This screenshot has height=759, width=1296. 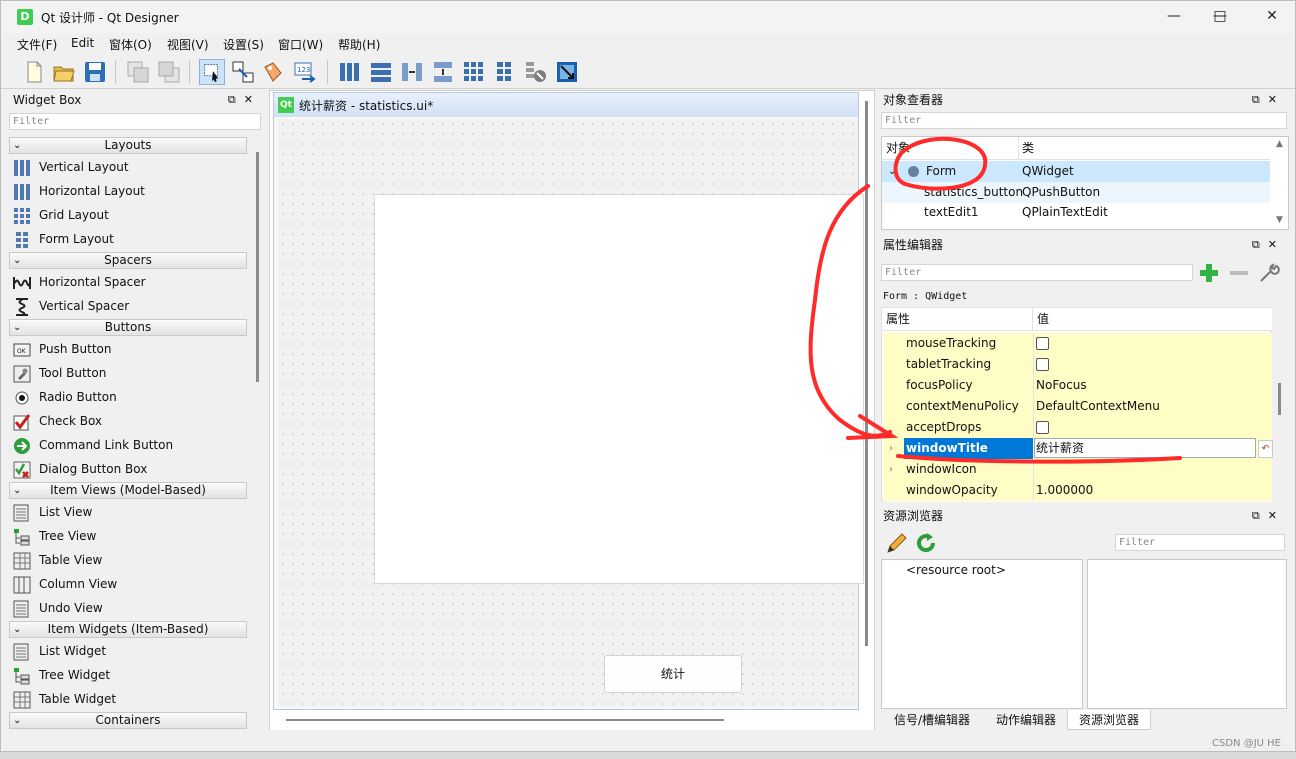 What do you see at coordinates (1209, 273) in the screenshot?
I see `add-property-icon` at bounding box center [1209, 273].